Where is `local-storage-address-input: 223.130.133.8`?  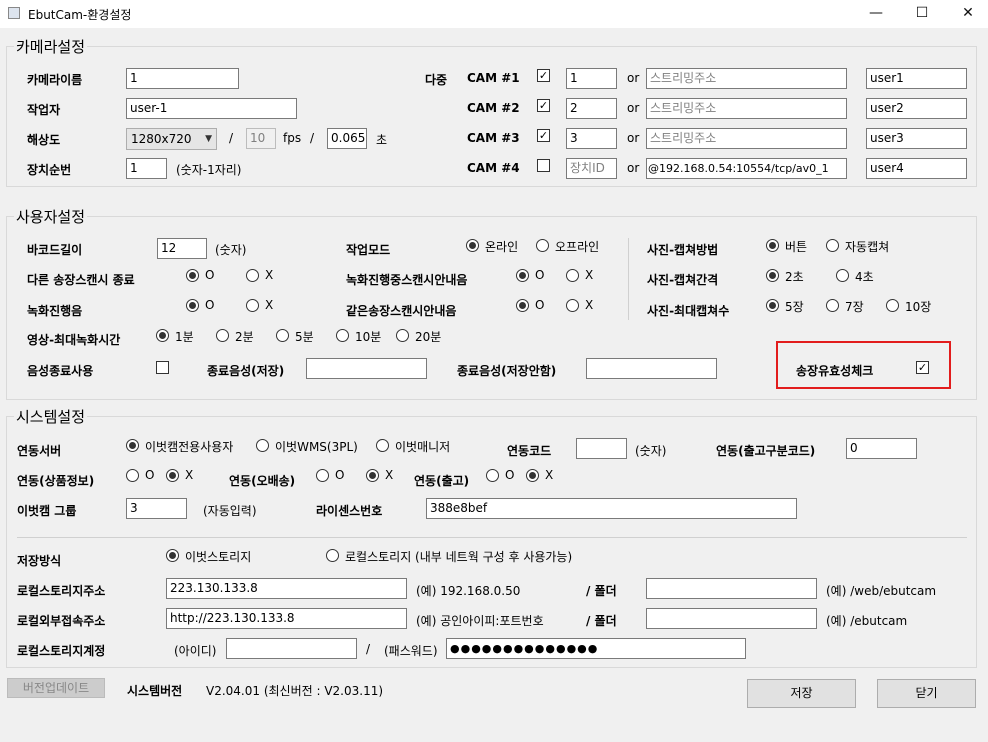 local-storage-address-input: 223.130.133.8 is located at coordinates (286, 588).